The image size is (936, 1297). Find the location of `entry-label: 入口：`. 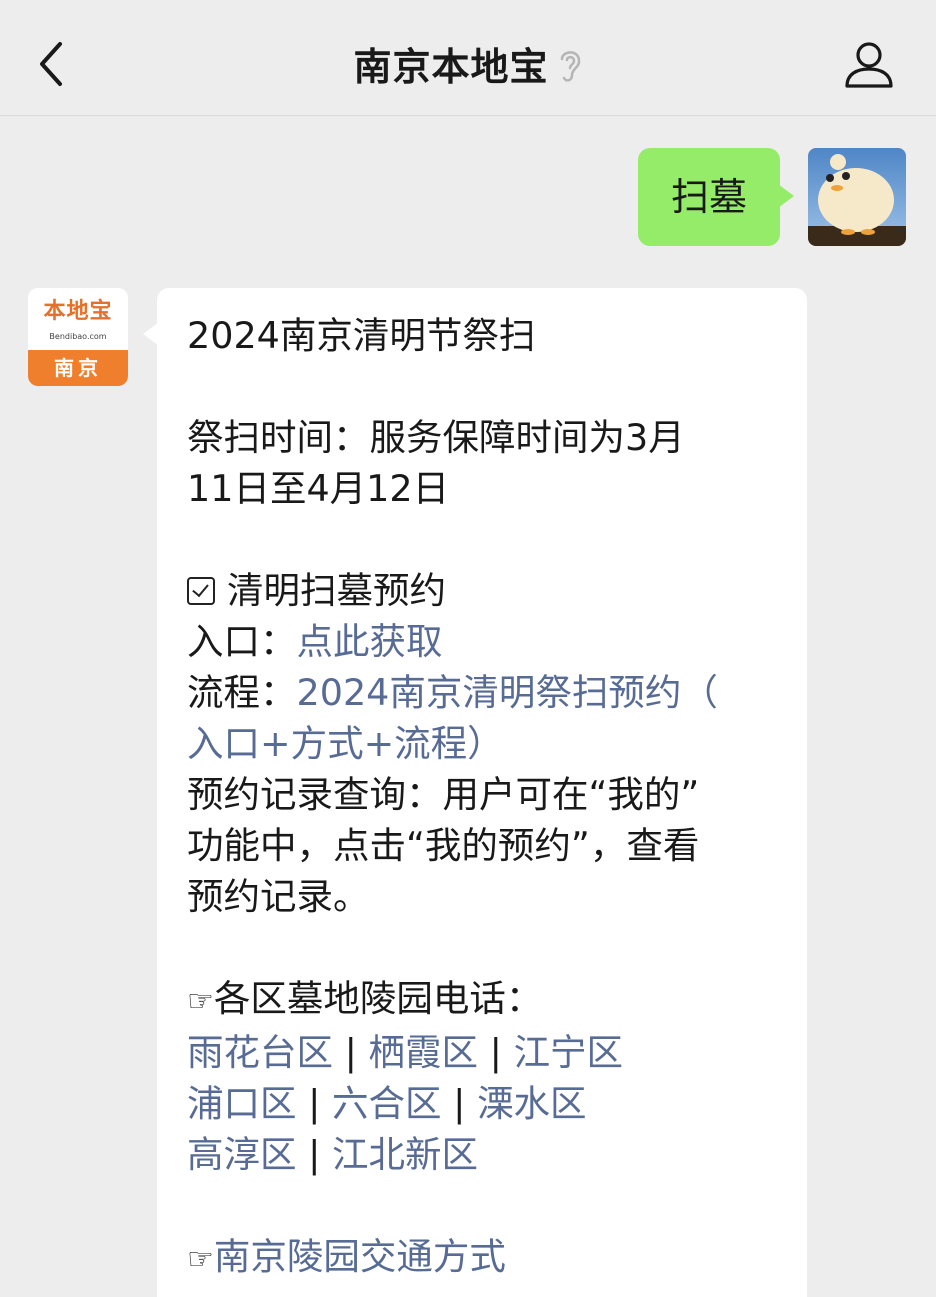

entry-label: 入口： is located at coordinates (242, 641).